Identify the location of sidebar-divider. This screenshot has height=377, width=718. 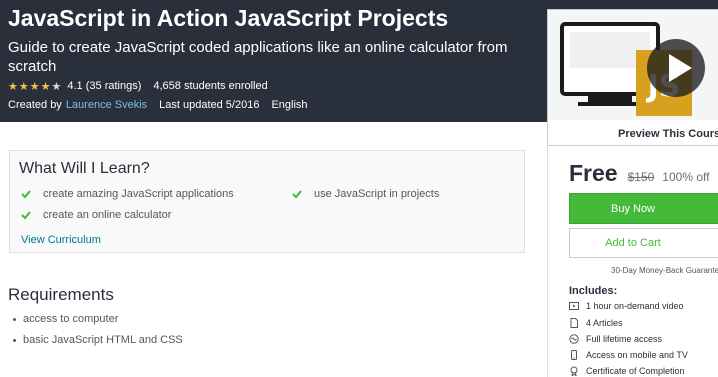
(547, 261).